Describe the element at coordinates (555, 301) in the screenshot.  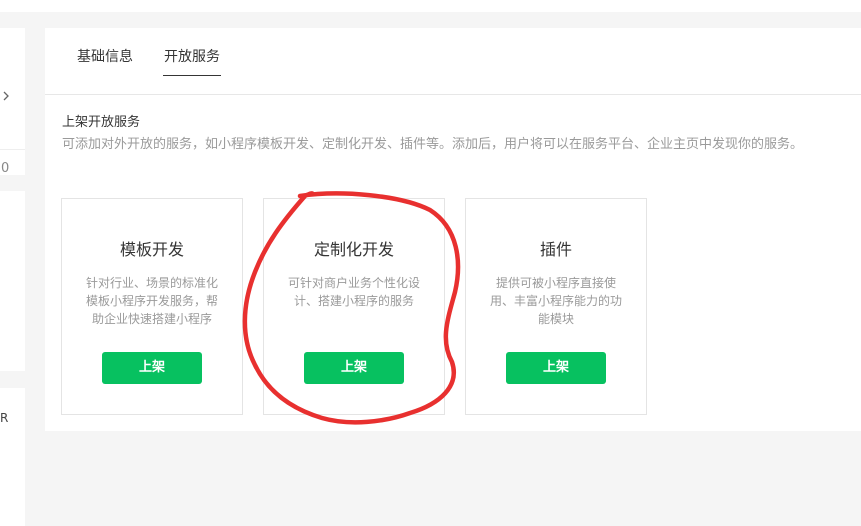
I see `card-description: 提供可被小程序直接使用、丰富小程序能力的功能模块` at that location.